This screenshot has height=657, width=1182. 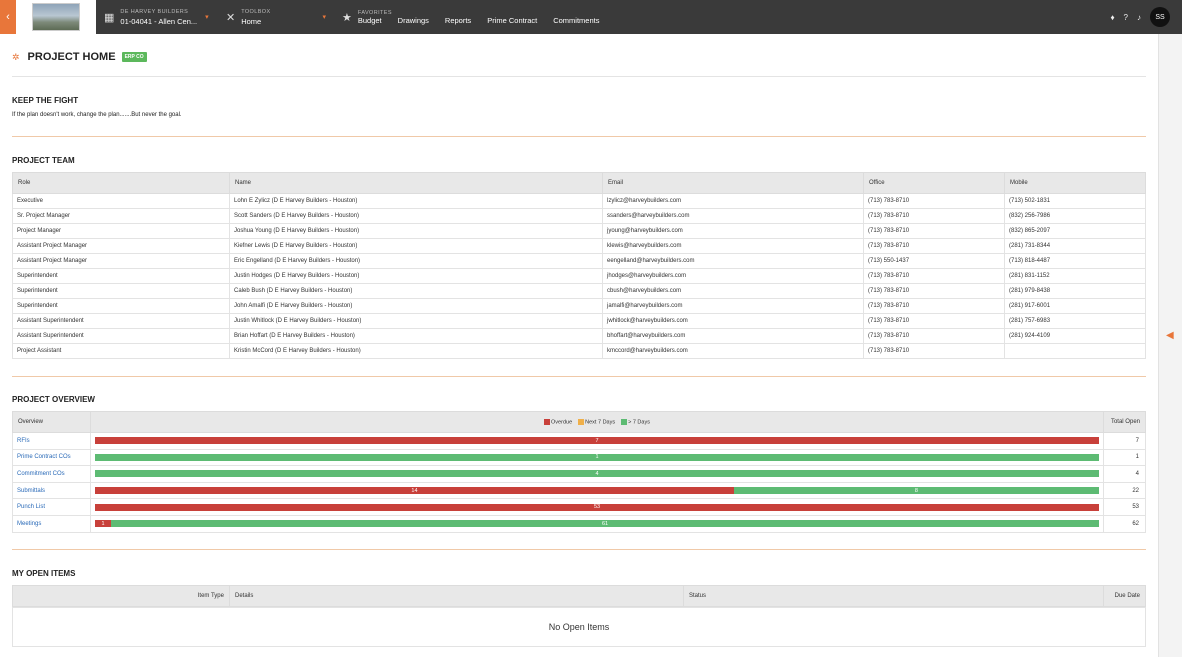 I want to click on overview-bar-cell: 1 61, so click(x=597, y=523).